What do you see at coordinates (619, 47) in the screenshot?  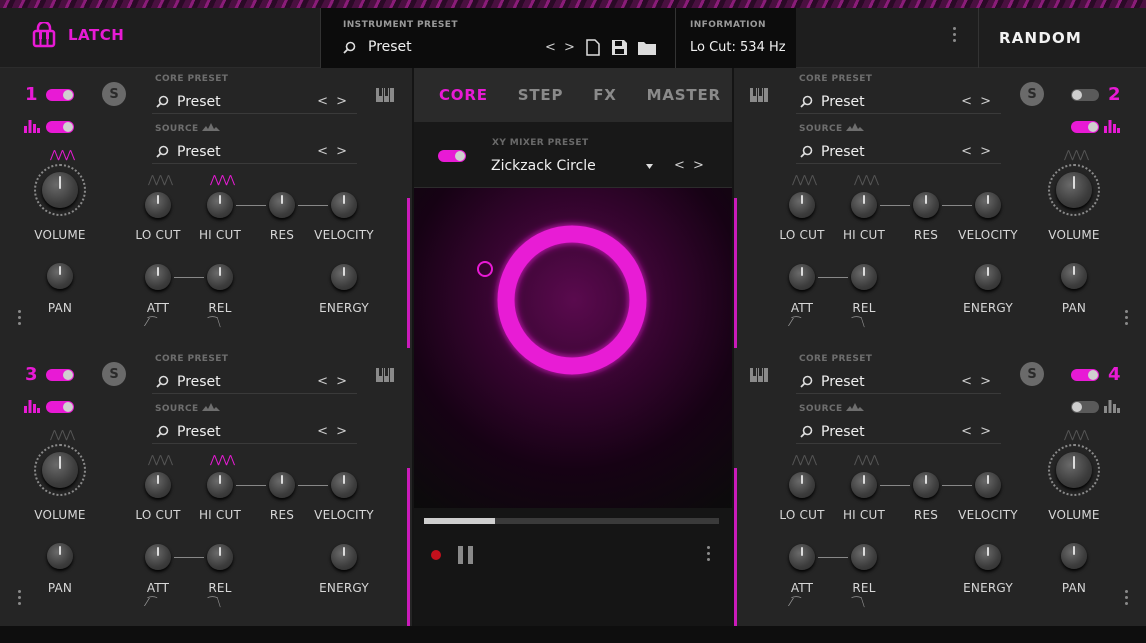 I see `save-icon` at bounding box center [619, 47].